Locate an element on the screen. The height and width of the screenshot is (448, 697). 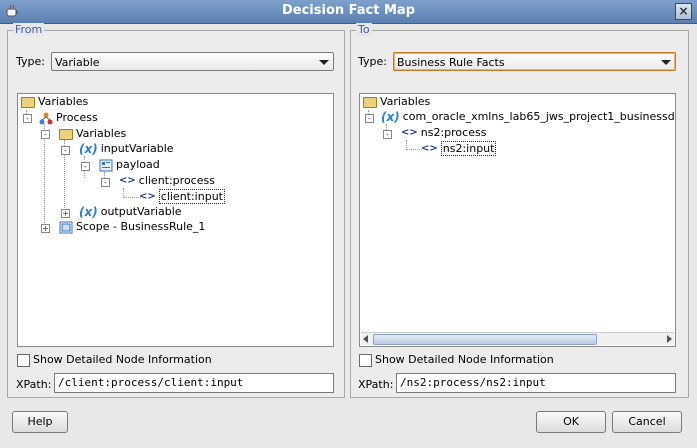
to-legend: To is located at coordinates (364, 29).